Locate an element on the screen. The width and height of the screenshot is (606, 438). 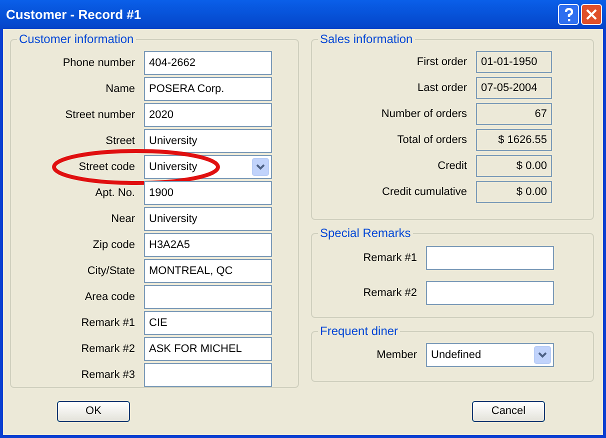
dropdown: Undefined is located at coordinates (490, 355).